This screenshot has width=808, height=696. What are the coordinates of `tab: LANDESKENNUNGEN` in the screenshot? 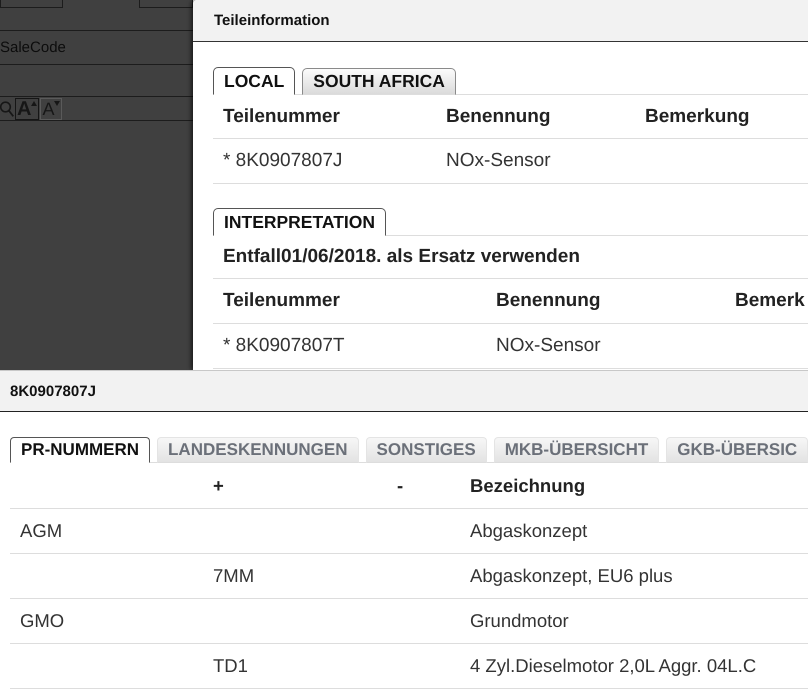 It's located at (258, 450).